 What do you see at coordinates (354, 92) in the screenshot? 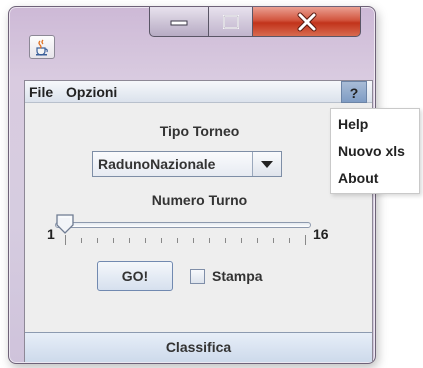
I see `menu-help: ?` at bounding box center [354, 92].